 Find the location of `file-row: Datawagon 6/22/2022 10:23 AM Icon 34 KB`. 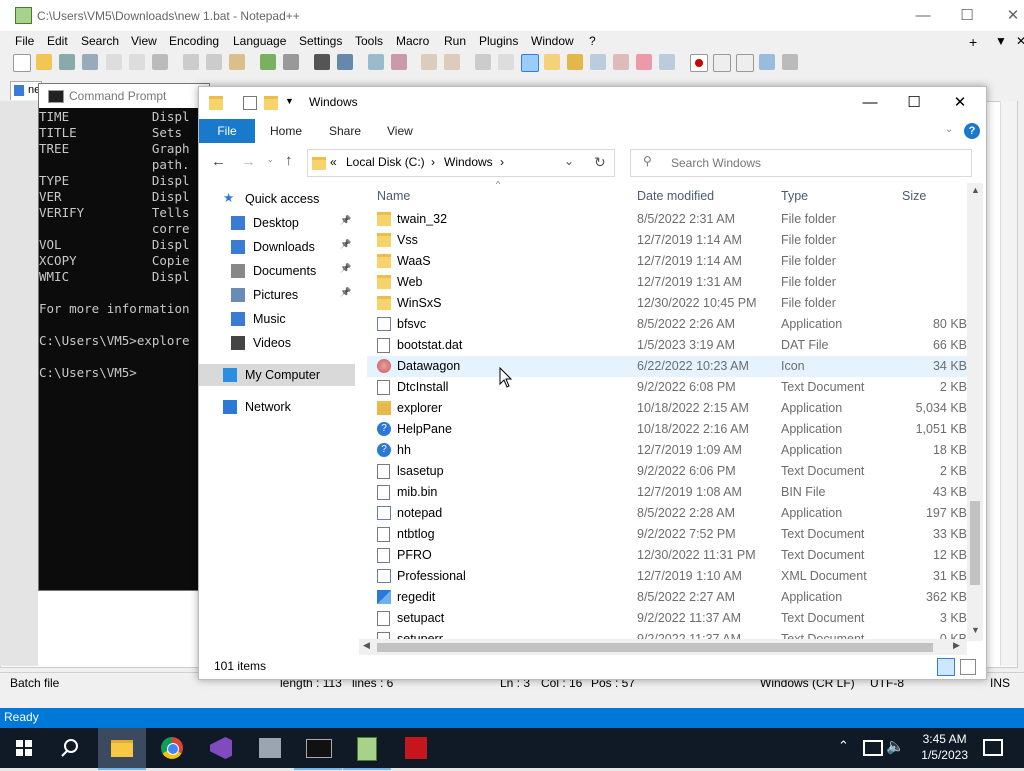

file-row: Datawagon 6/22/2022 10:23 AM Icon 34 KB is located at coordinates (667, 366).